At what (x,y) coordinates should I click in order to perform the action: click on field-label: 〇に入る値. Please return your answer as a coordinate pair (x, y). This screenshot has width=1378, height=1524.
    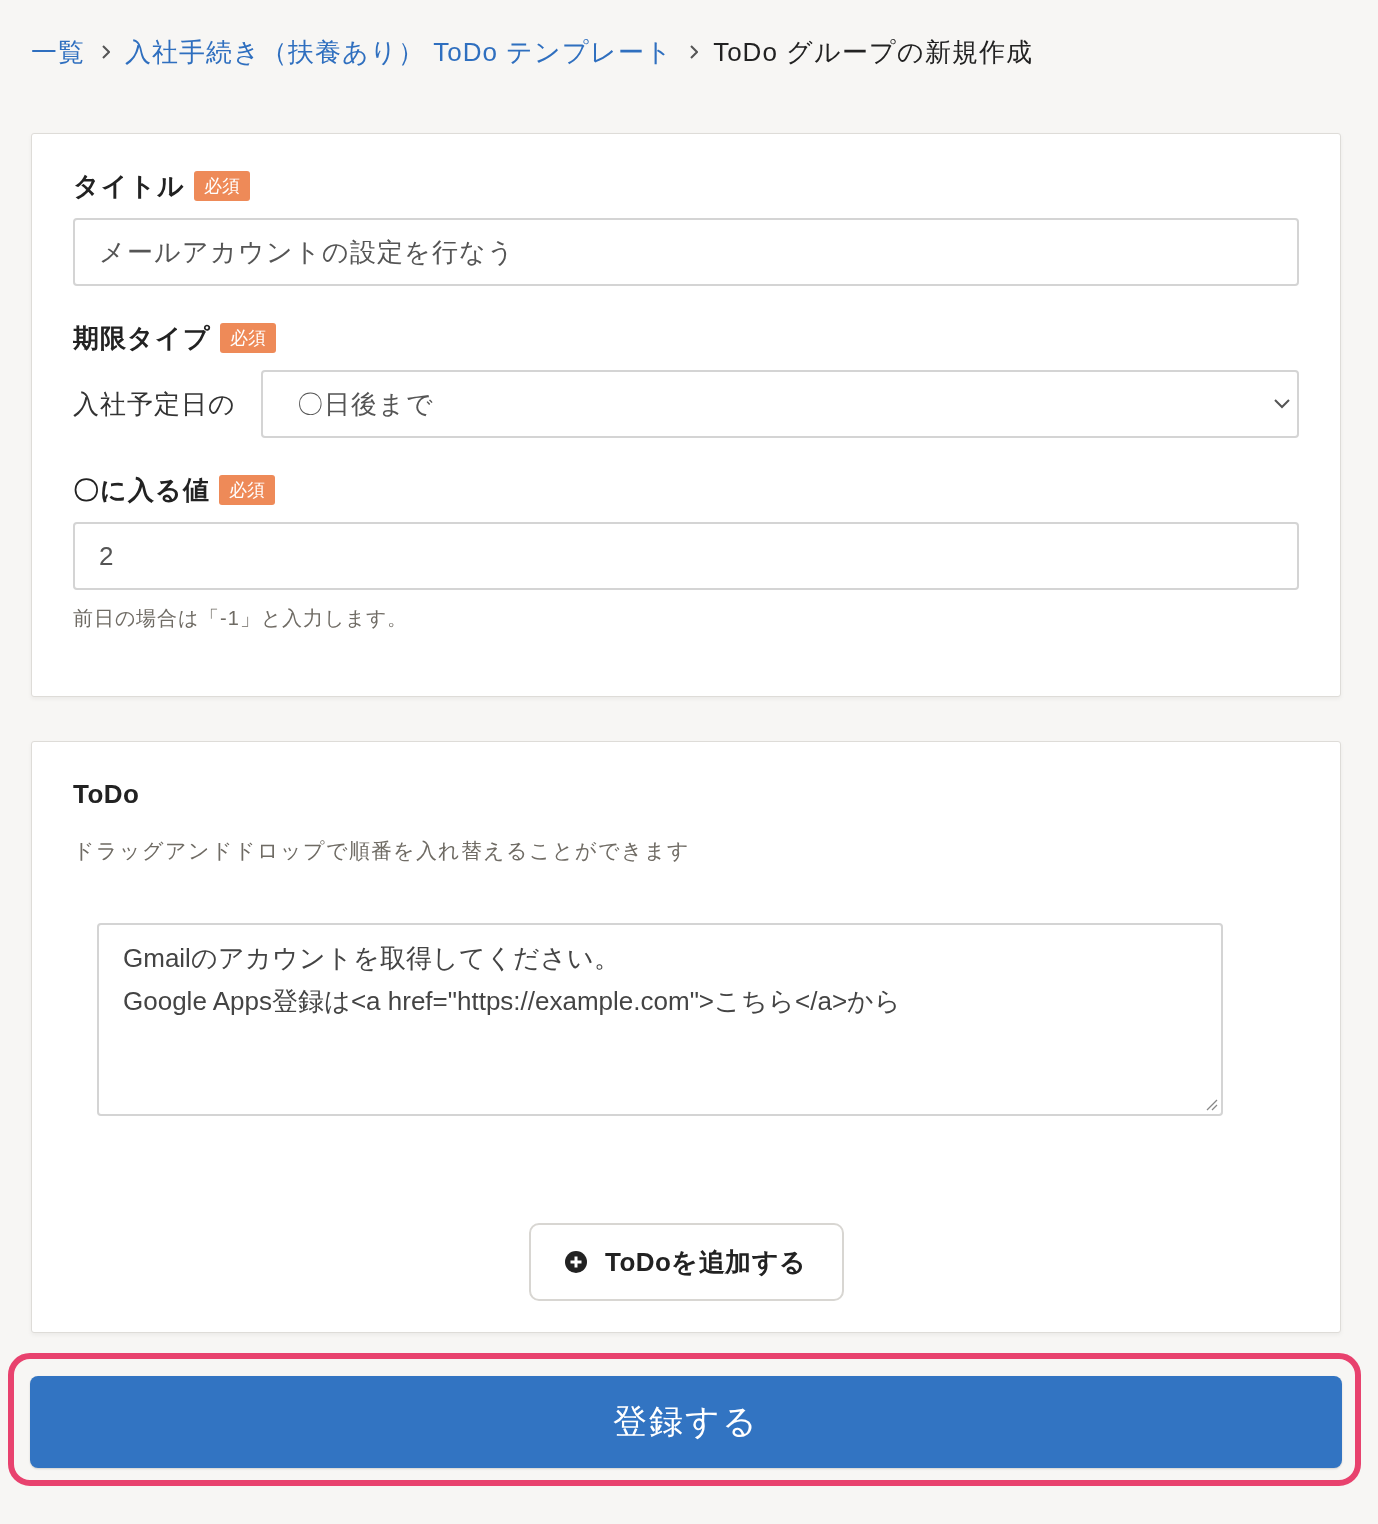
    Looking at the image, I should click on (141, 490).